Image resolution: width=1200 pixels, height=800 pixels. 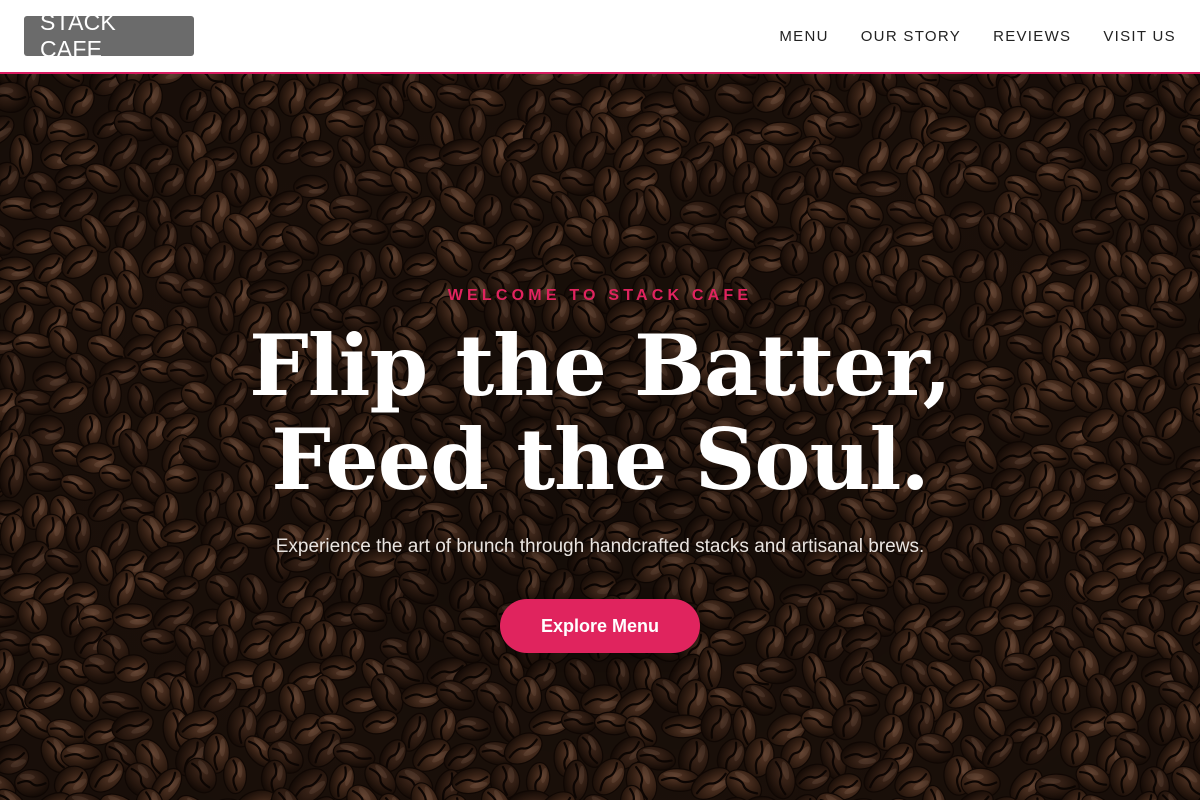 What do you see at coordinates (911, 36) in the screenshot?
I see `nav-link-our-story: OUR STORY` at bounding box center [911, 36].